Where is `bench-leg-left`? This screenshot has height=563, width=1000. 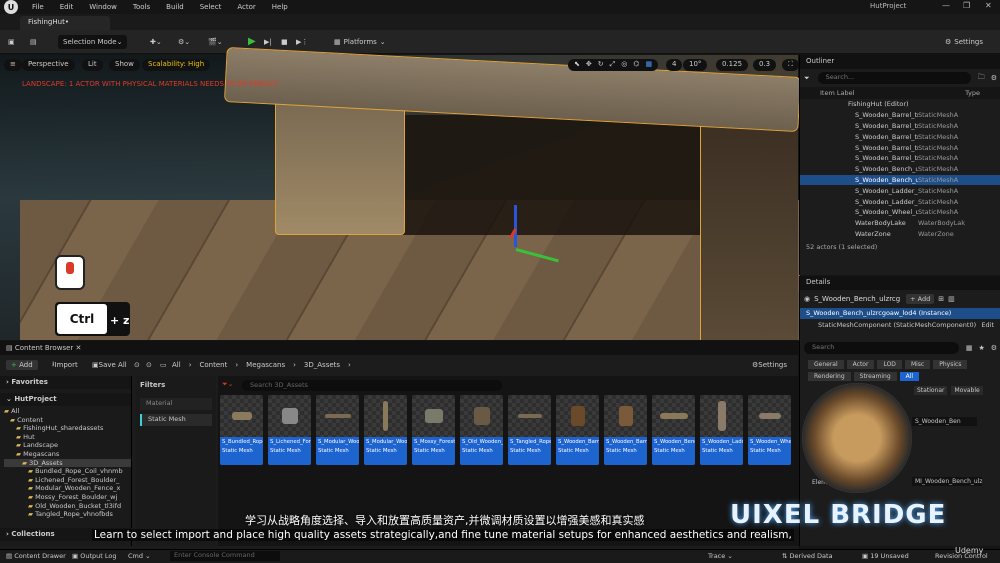 bench-leg-left is located at coordinates (340, 167).